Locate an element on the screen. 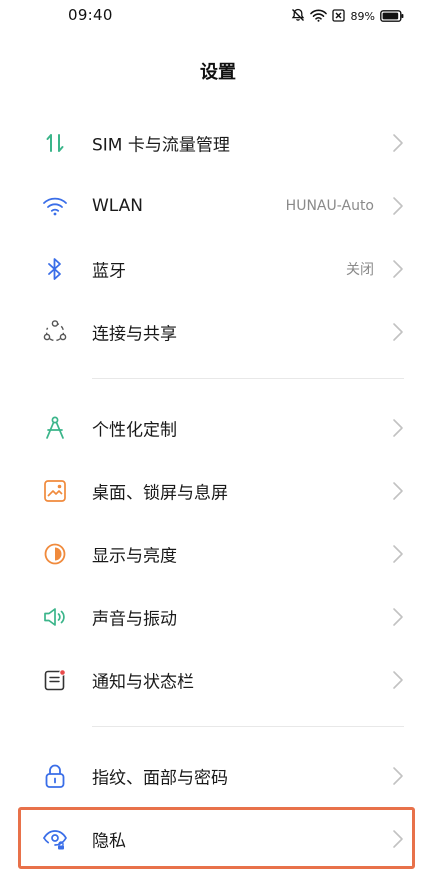 This screenshot has width=436, height=877. settings-item-connection-share: 连接与共享 is located at coordinates (218, 331).